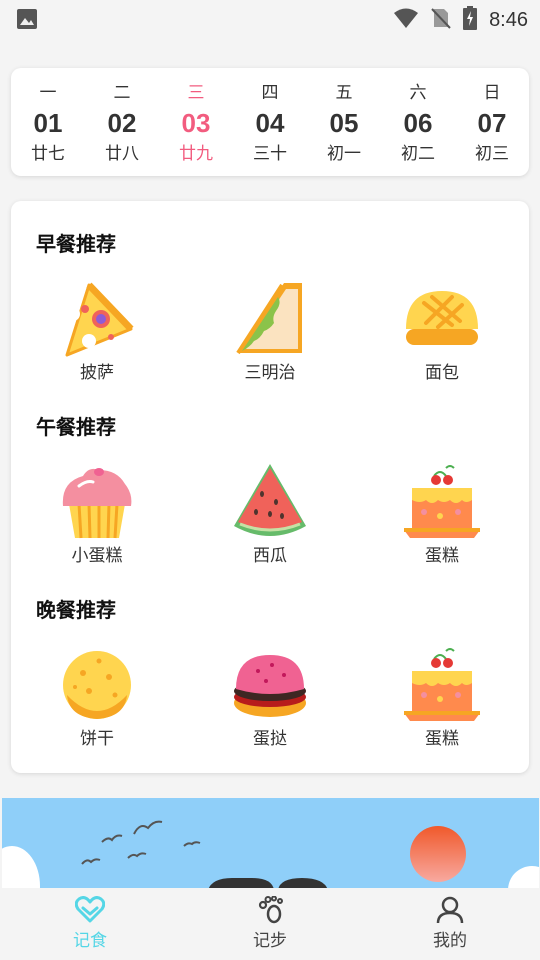 The height and width of the screenshot is (960, 540). I want to click on macaron-icon, so click(270, 686).